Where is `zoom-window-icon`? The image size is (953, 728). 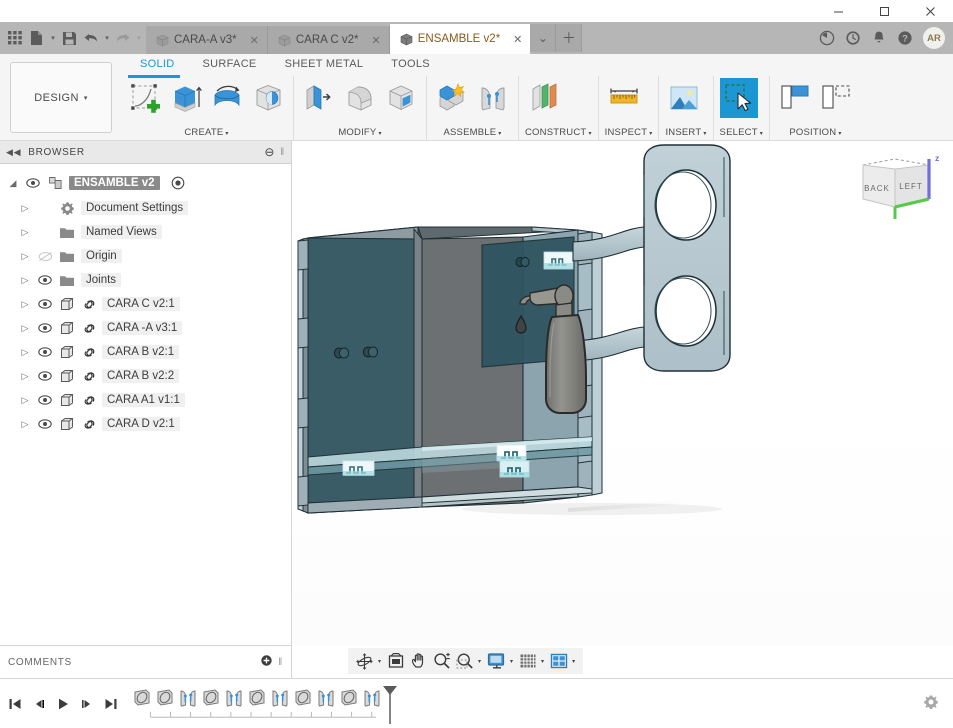
zoom-window-icon is located at coordinates (465, 661).